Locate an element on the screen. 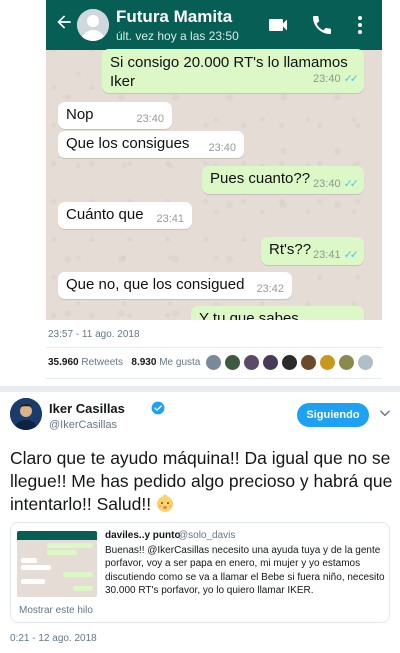 The height and width of the screenshot is (653, 400). retweets-label: Retweets is located at coordinates (102, 362).